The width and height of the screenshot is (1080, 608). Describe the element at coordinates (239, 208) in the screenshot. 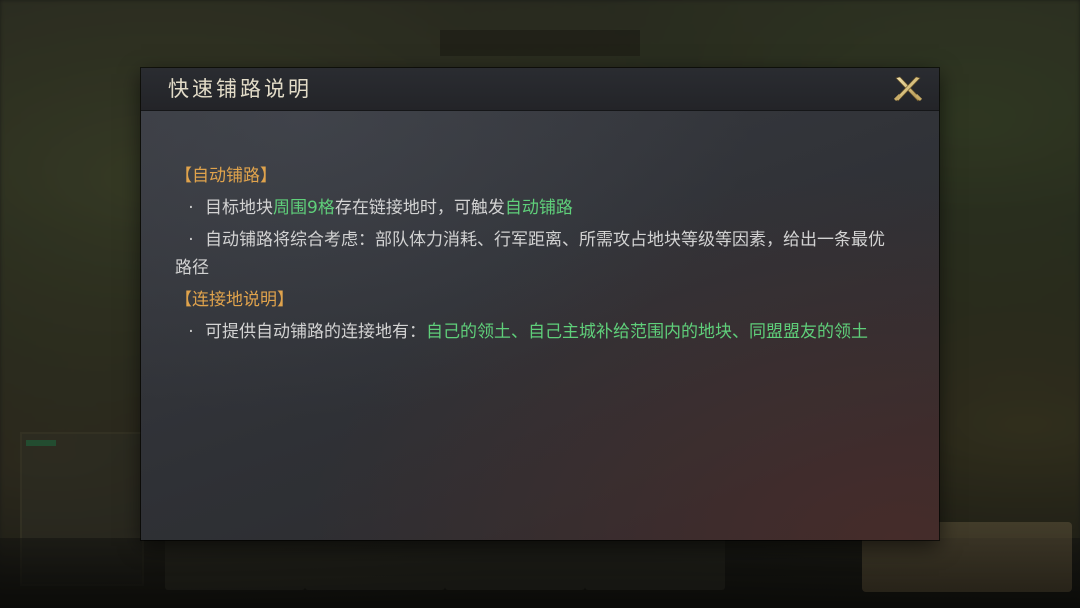

I see `body-text: 目标地块` at that location.